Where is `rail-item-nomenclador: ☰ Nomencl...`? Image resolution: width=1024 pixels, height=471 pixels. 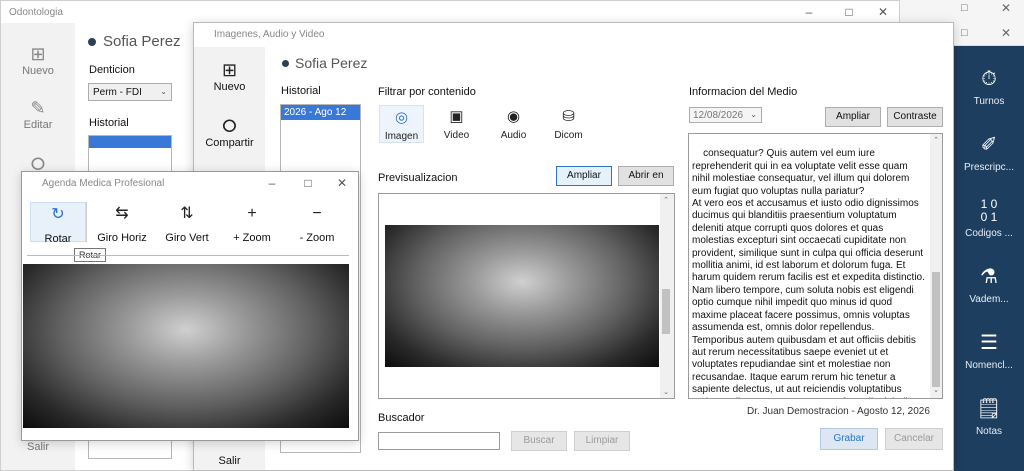
rail-item-nomenclador: ☰ Nomencl... is located at coordinates (989, 350).